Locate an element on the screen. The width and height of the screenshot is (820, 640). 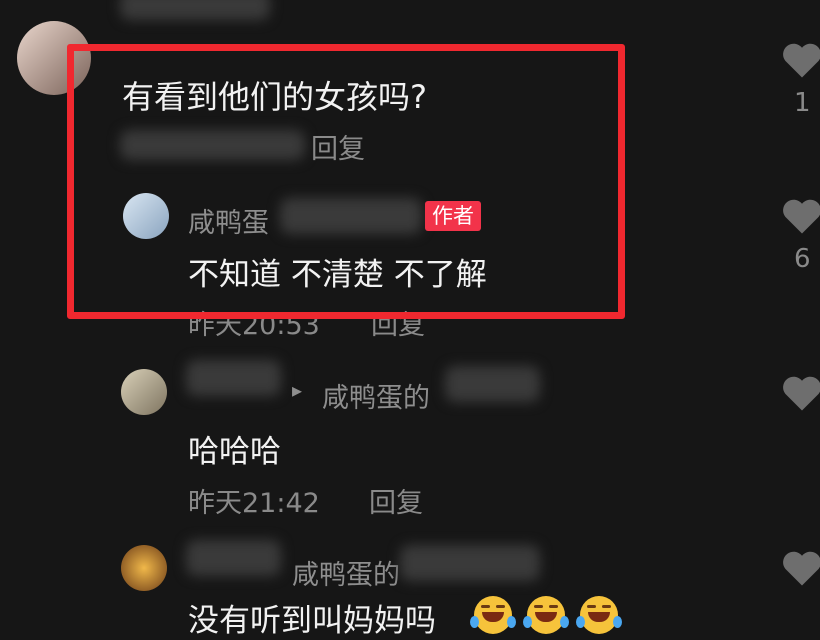
reply2-text: 哈哈哈 is located at coordinates (234, 452).